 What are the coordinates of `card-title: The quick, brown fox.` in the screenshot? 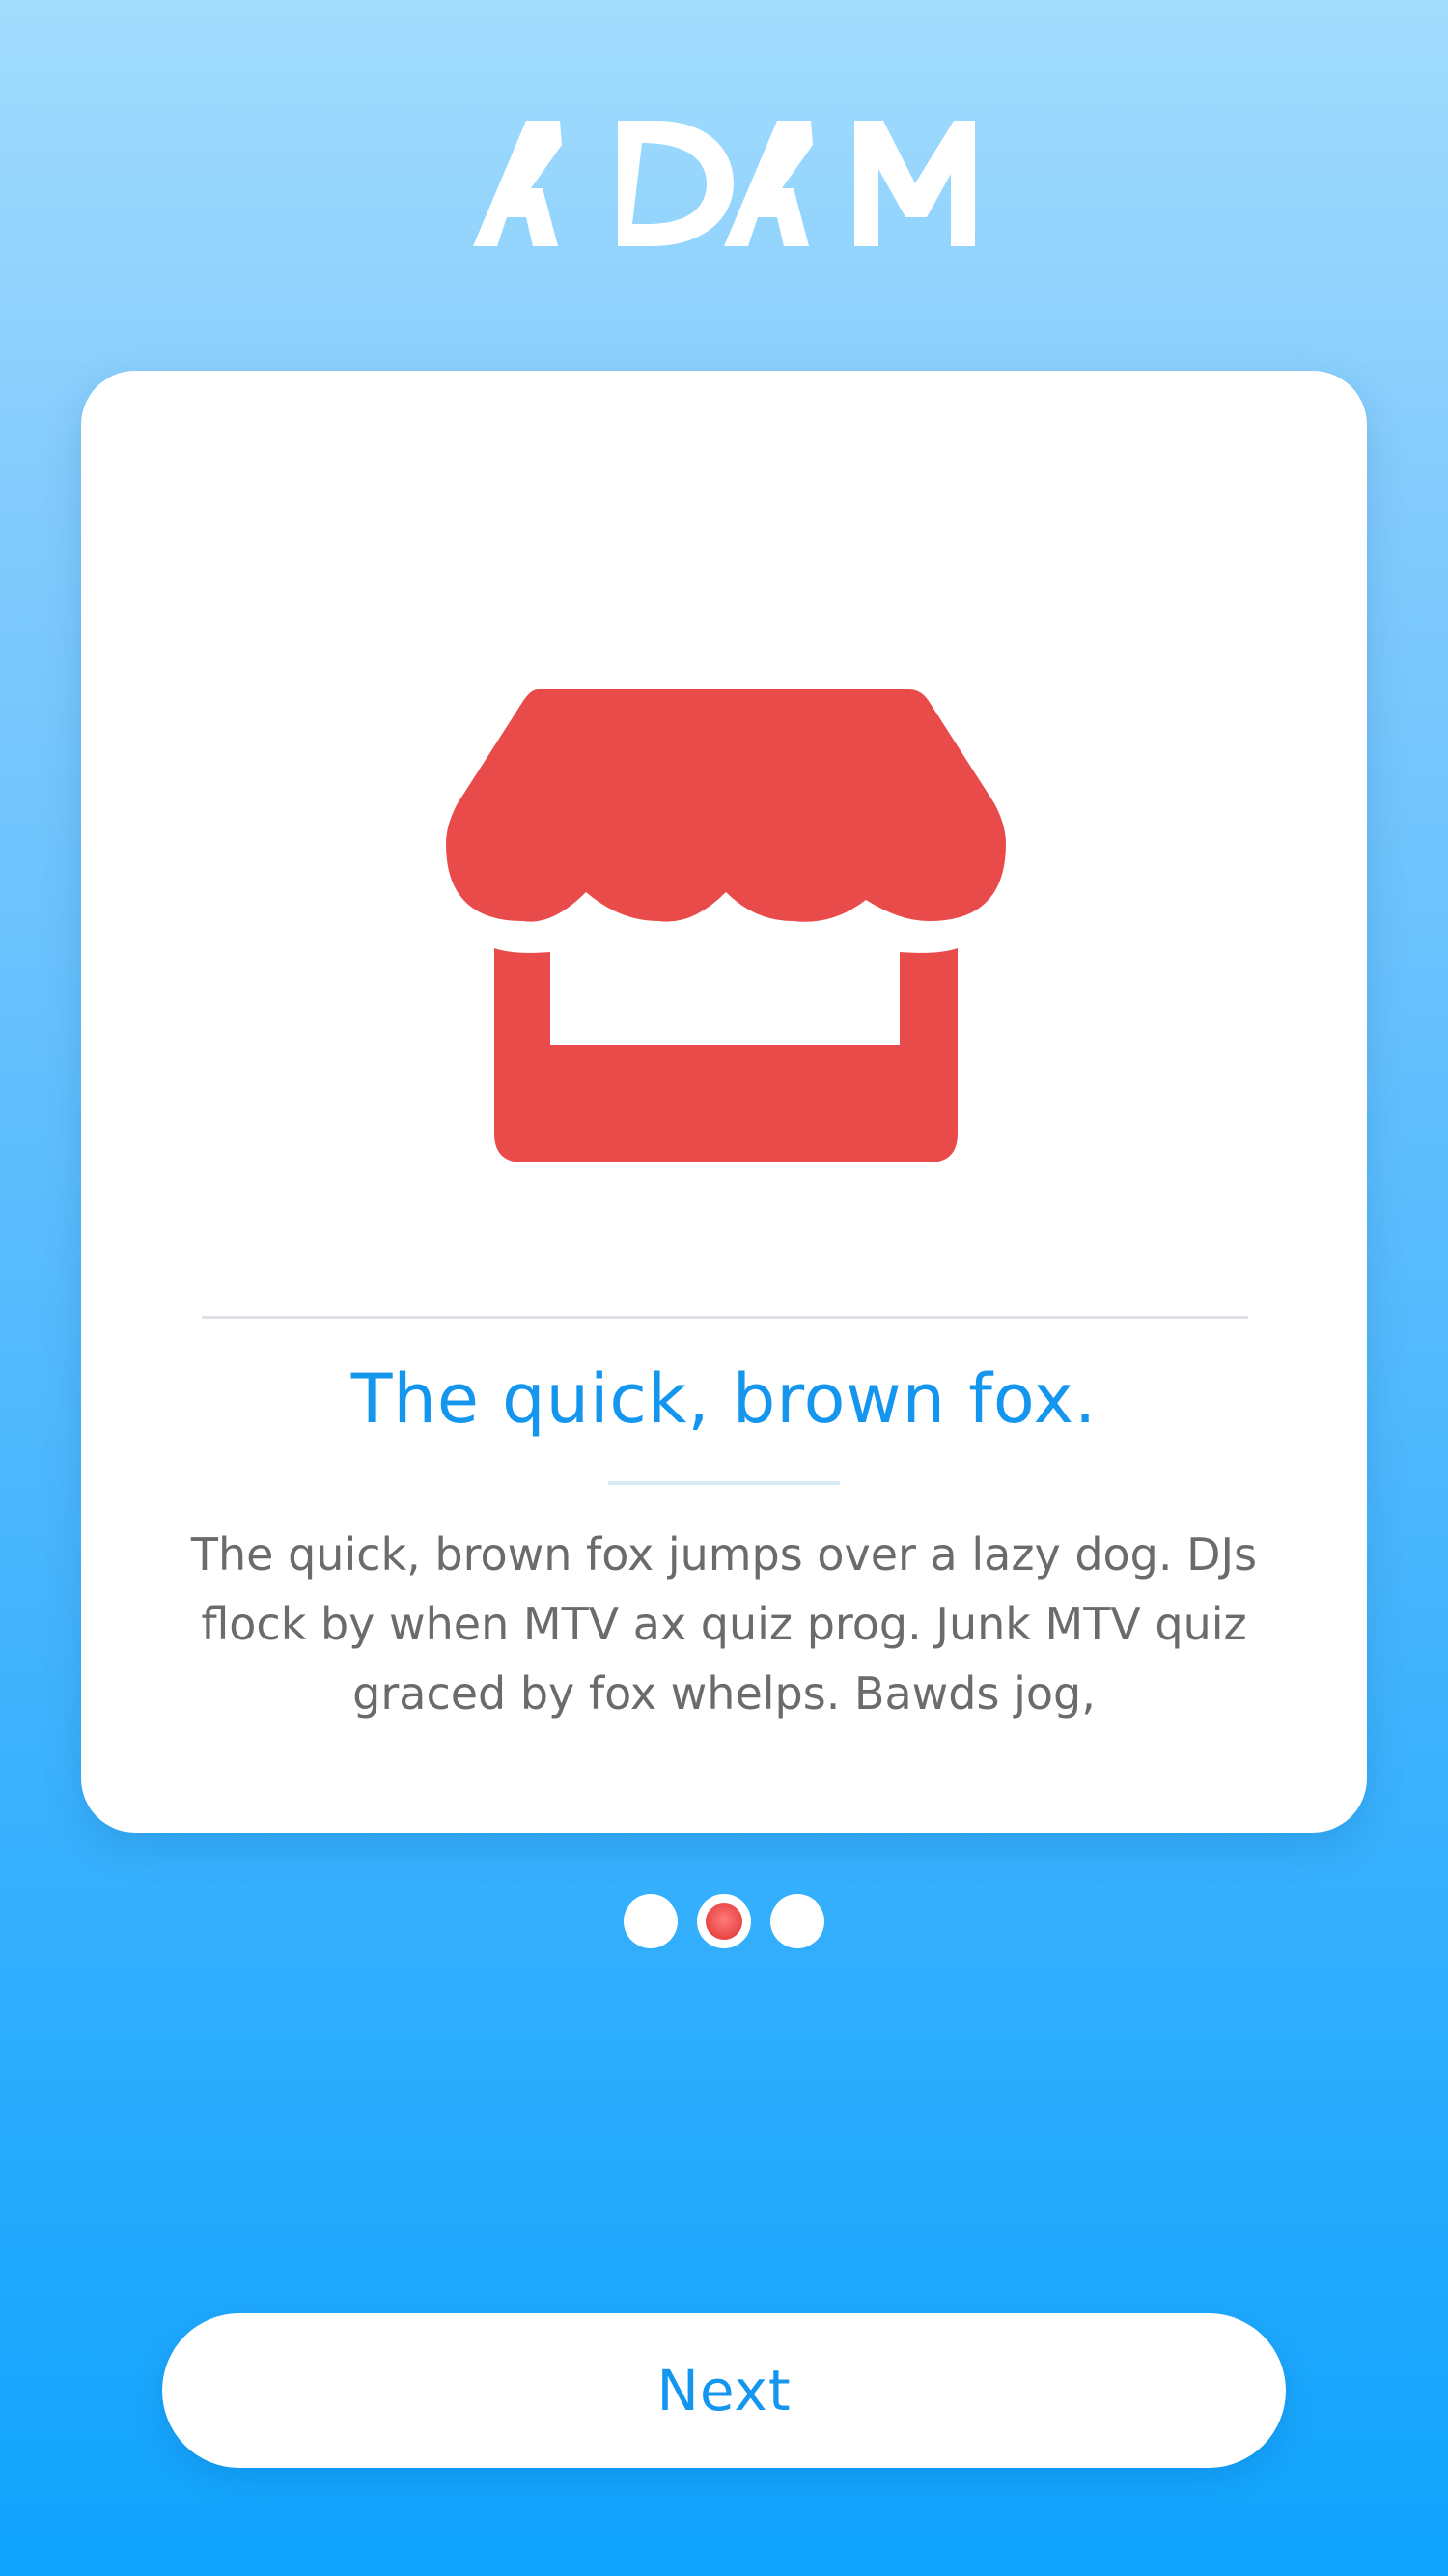 It's located at (724, 1399).